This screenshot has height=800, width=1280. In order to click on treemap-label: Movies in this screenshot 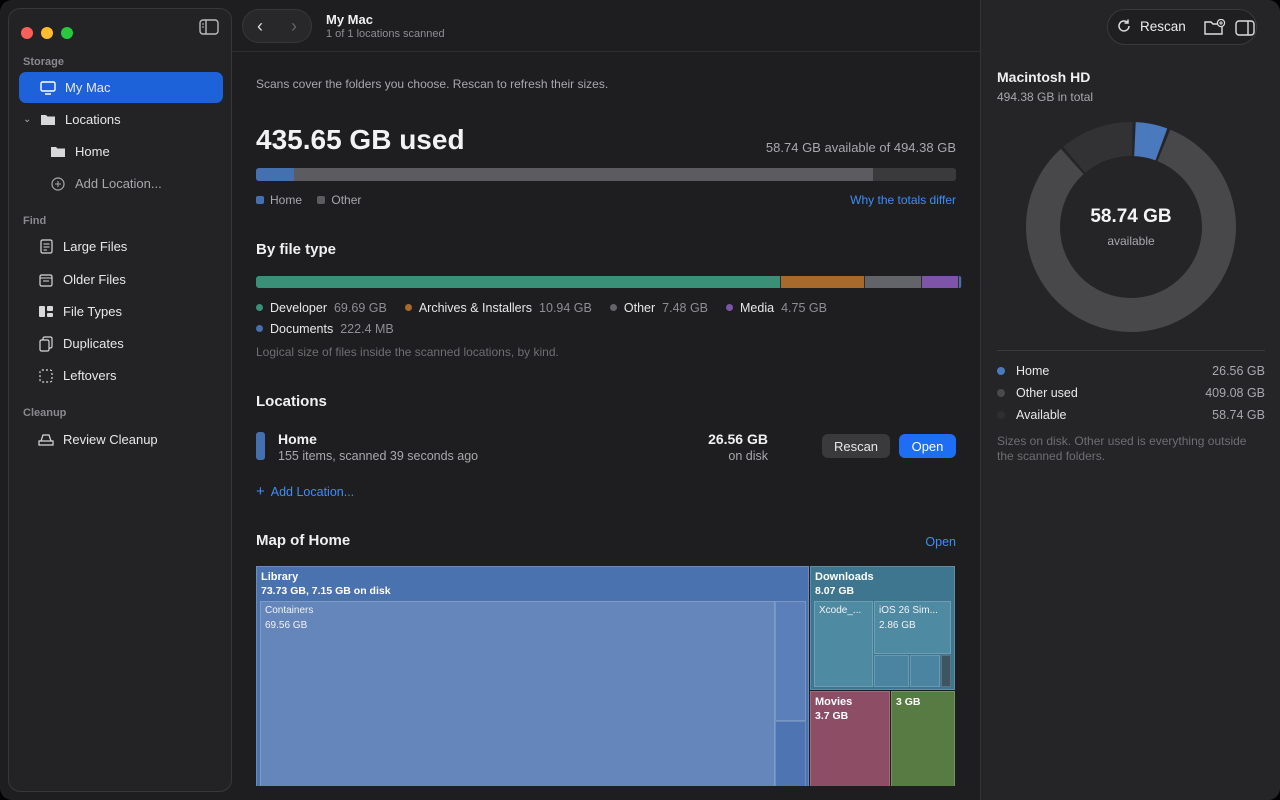, I will do `click(834, 702)`.